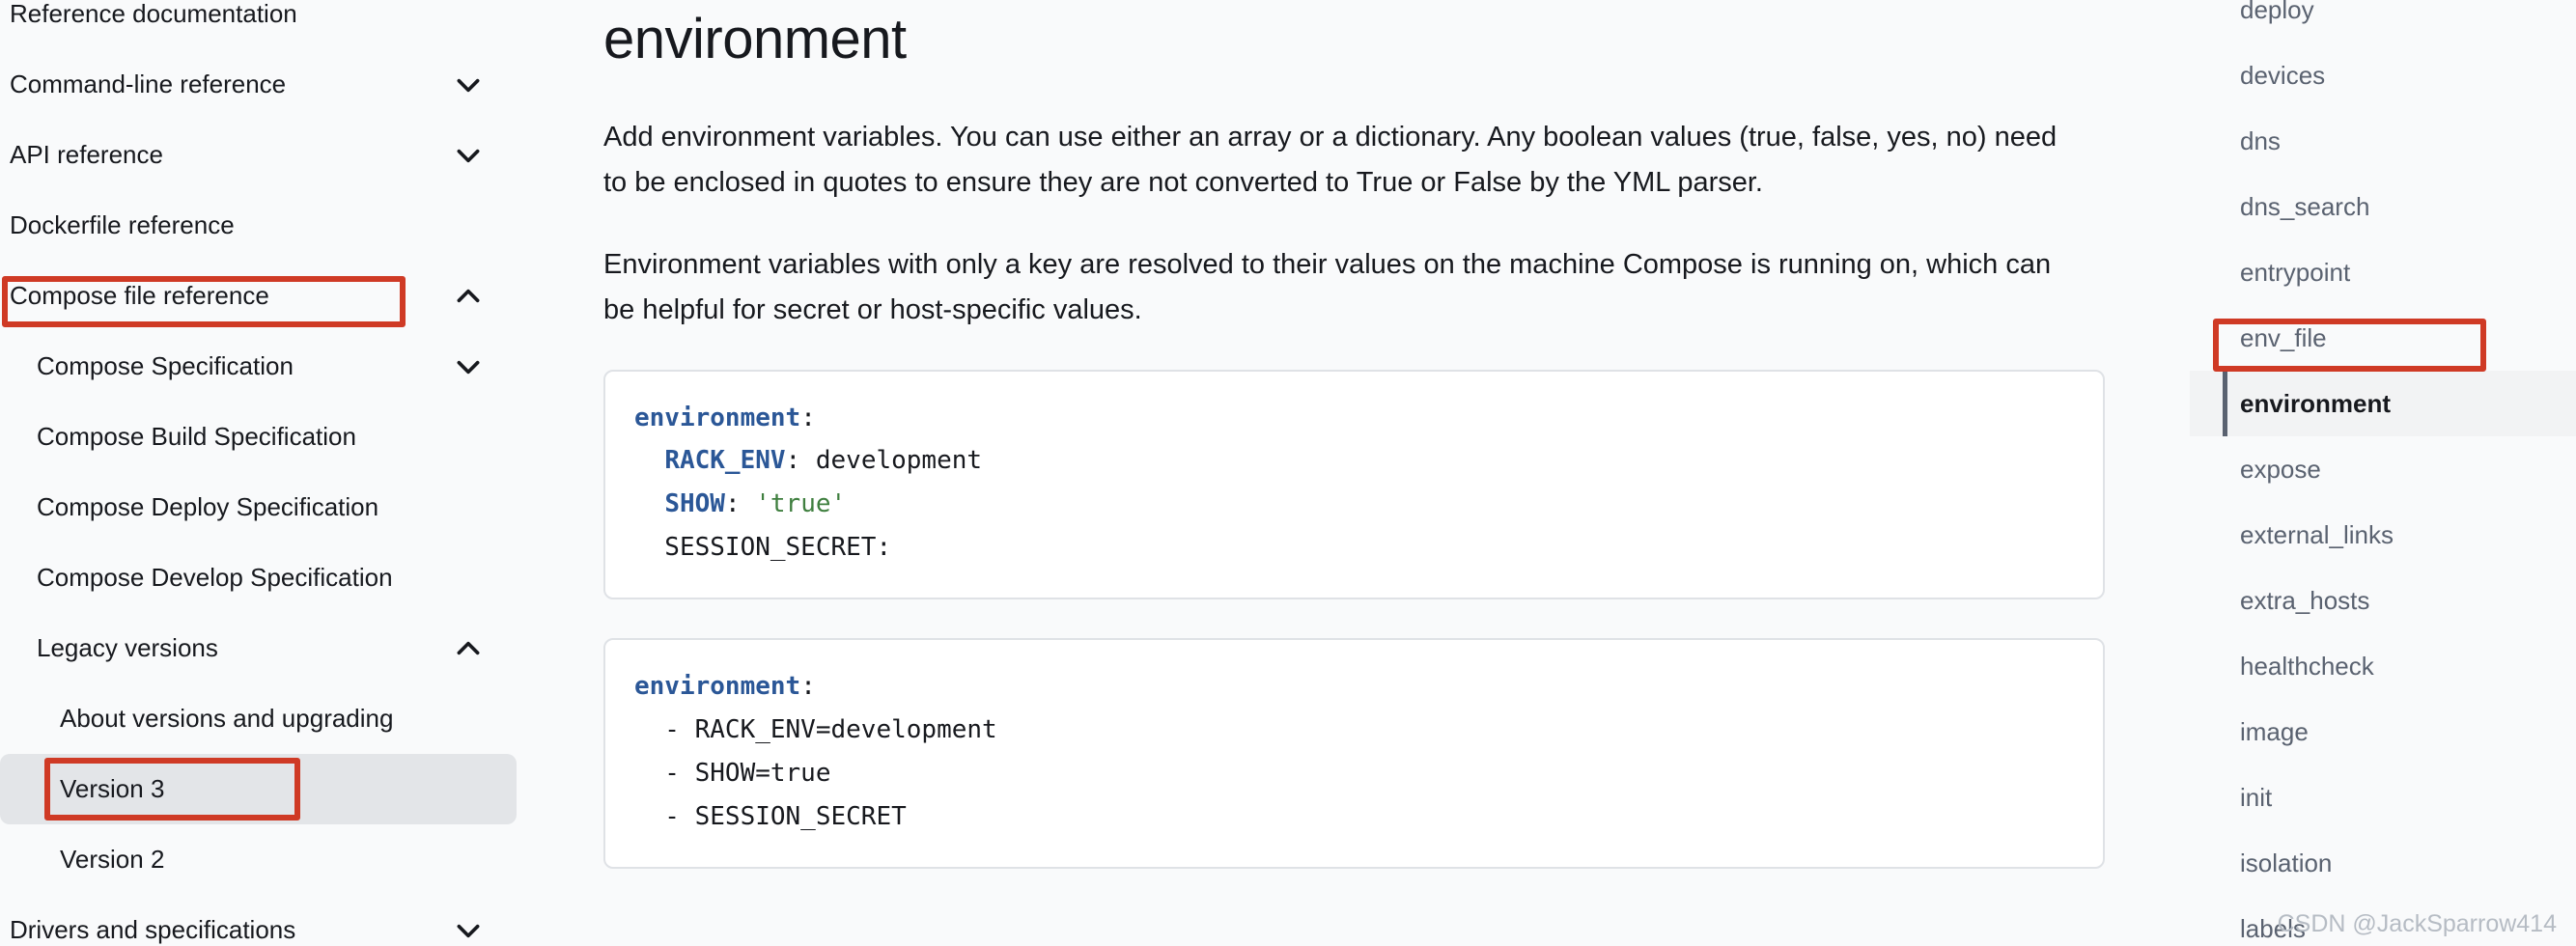 This screenshot has height=946, width=2576. What do you see at coordinates (2383, 600) in the screenshot?
I see `toc-item-extra_hosts: extra_hosts` at bounding box center [2383, 600].